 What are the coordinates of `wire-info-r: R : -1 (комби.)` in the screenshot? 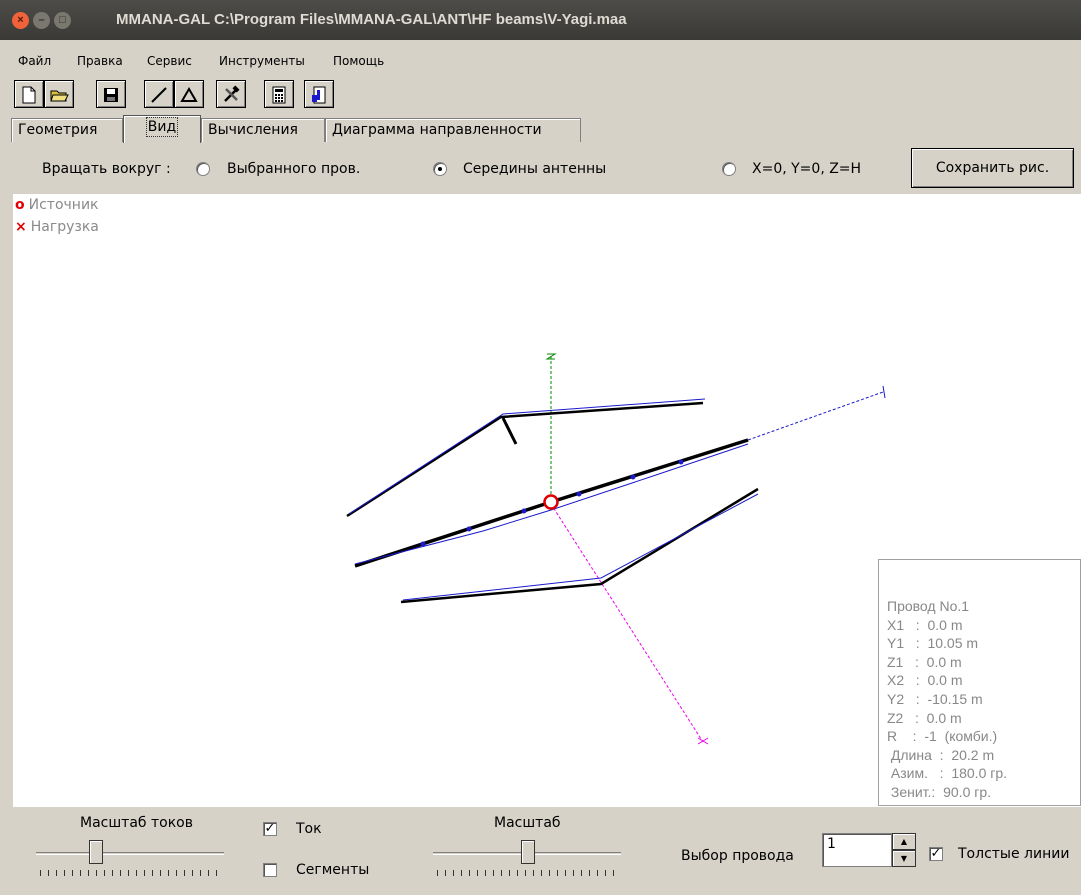 It's located at (942, 736).